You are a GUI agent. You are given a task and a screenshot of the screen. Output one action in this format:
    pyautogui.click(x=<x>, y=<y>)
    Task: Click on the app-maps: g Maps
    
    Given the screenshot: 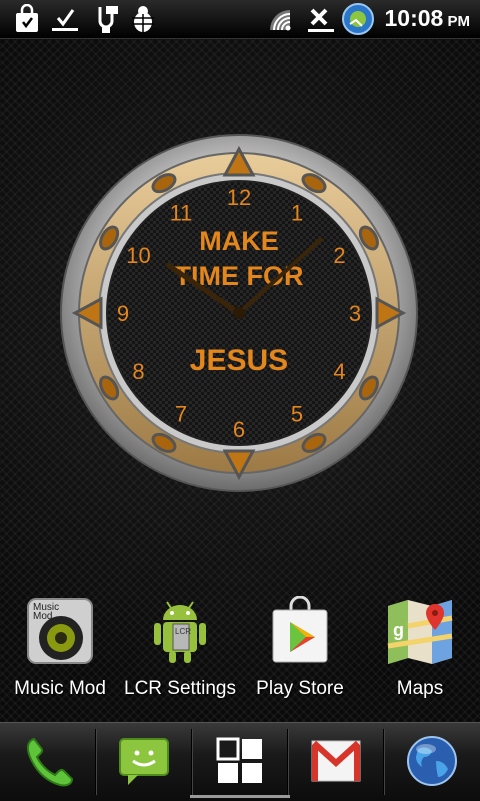 What is the action you would take?
    pyautogui.click(x=420, y=651)
    